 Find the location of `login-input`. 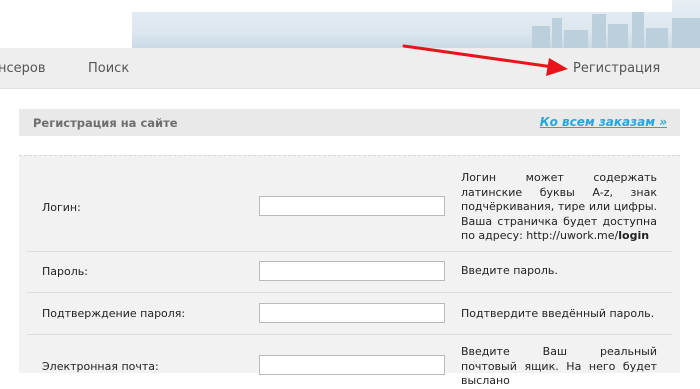

login-input is located at coordinates (352, 206).